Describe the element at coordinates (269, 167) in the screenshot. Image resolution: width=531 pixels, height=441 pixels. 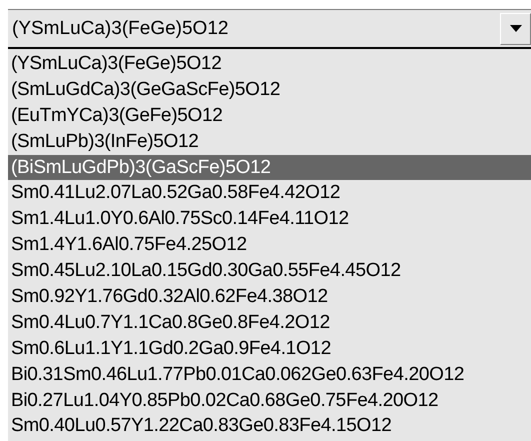
I see `list-option: (BiSmLuGdPb)3(GaScFe)5O12` at that location.